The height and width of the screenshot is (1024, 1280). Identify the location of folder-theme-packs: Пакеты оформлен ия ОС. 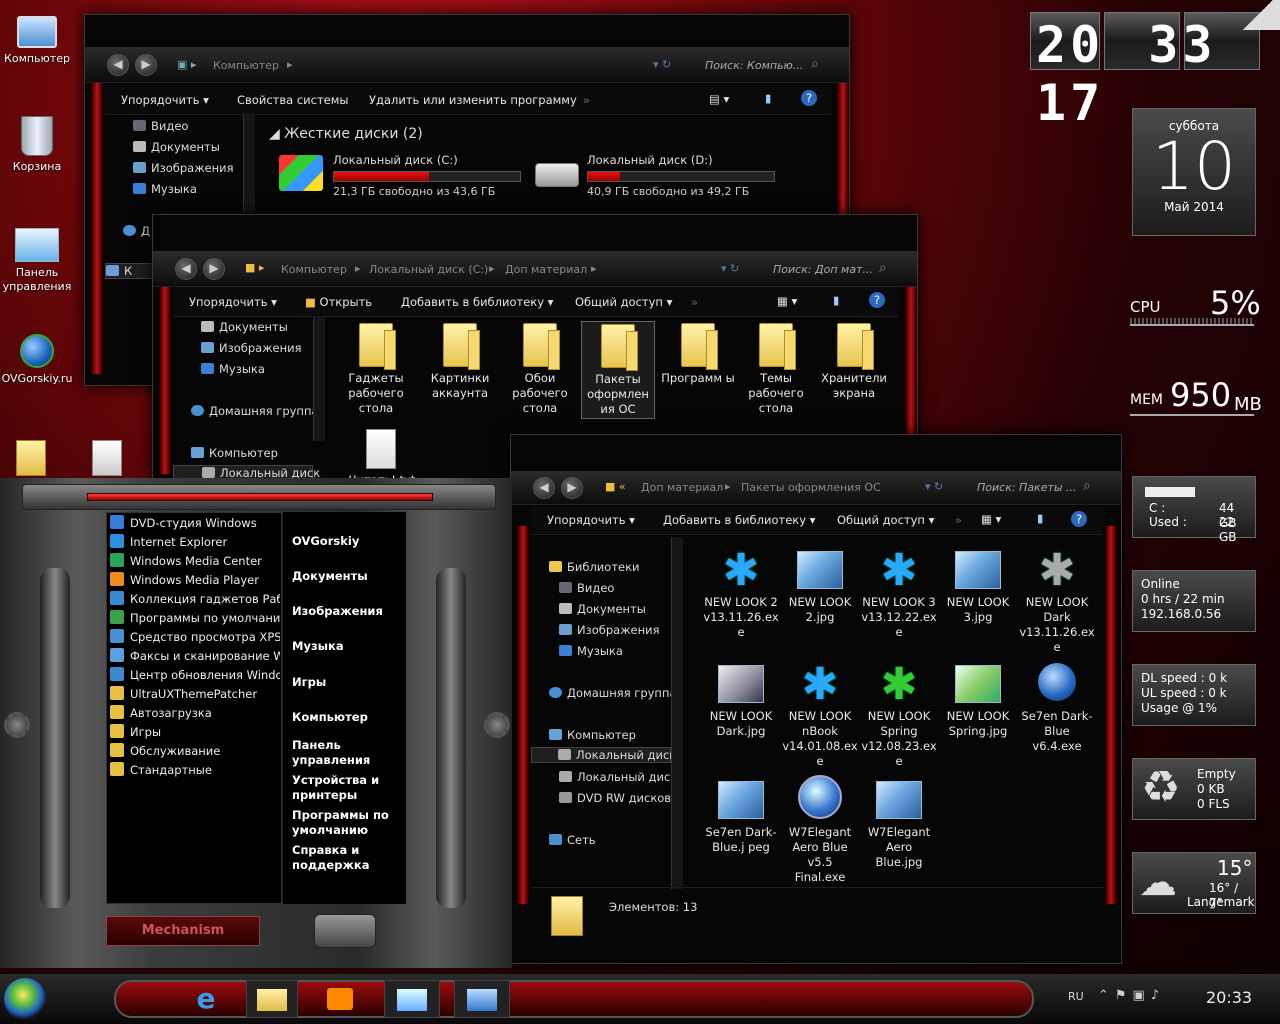
(618, 370).